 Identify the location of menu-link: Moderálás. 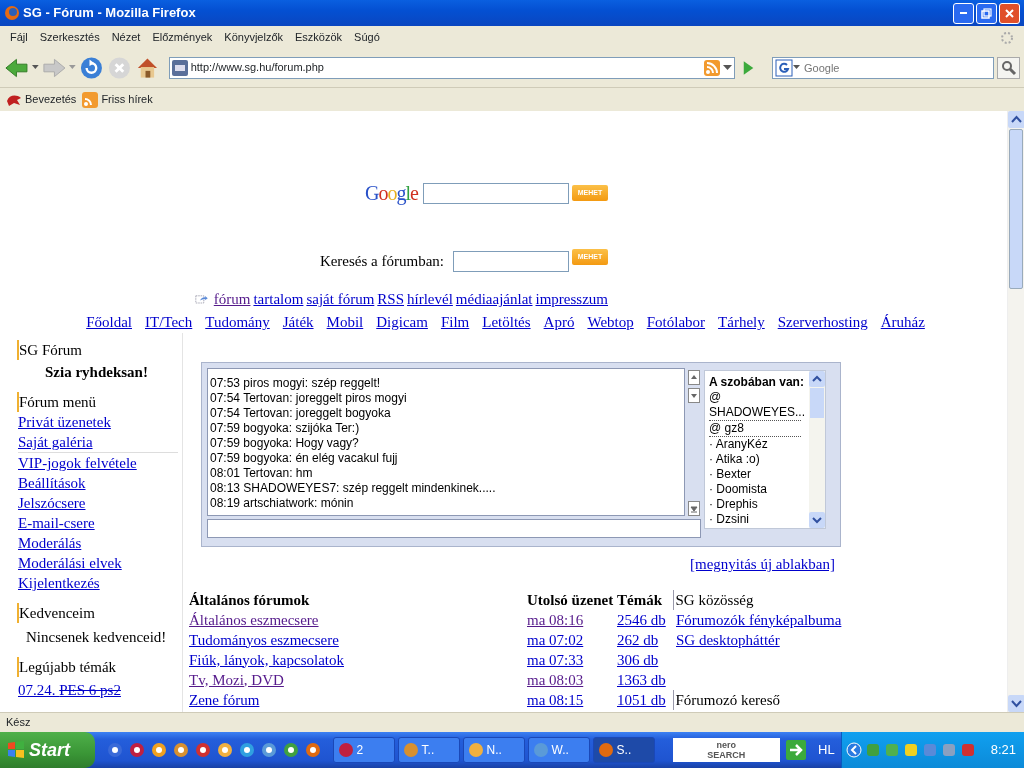
(50, 543).